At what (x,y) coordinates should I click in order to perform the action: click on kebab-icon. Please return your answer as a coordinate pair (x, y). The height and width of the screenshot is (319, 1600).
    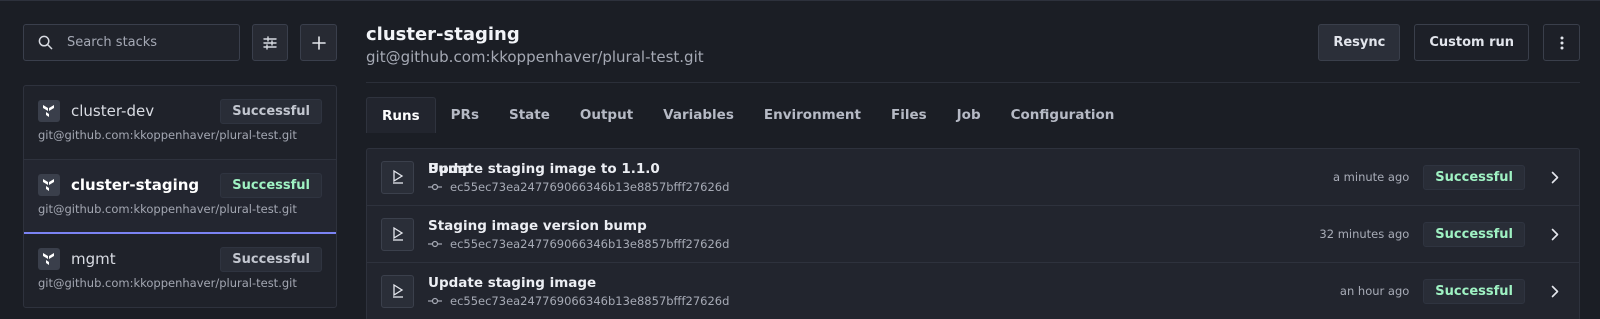
    Looking at the image, I should click on (1561, 42).